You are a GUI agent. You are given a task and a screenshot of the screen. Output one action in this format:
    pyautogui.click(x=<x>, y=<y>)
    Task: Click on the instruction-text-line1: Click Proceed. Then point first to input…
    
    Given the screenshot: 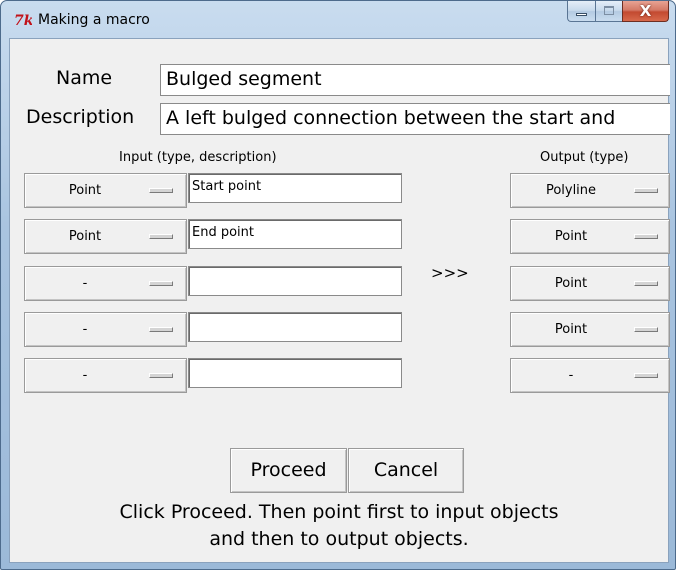 What is the action you would take?
    pyautogui.click(x=339, y=512)
    